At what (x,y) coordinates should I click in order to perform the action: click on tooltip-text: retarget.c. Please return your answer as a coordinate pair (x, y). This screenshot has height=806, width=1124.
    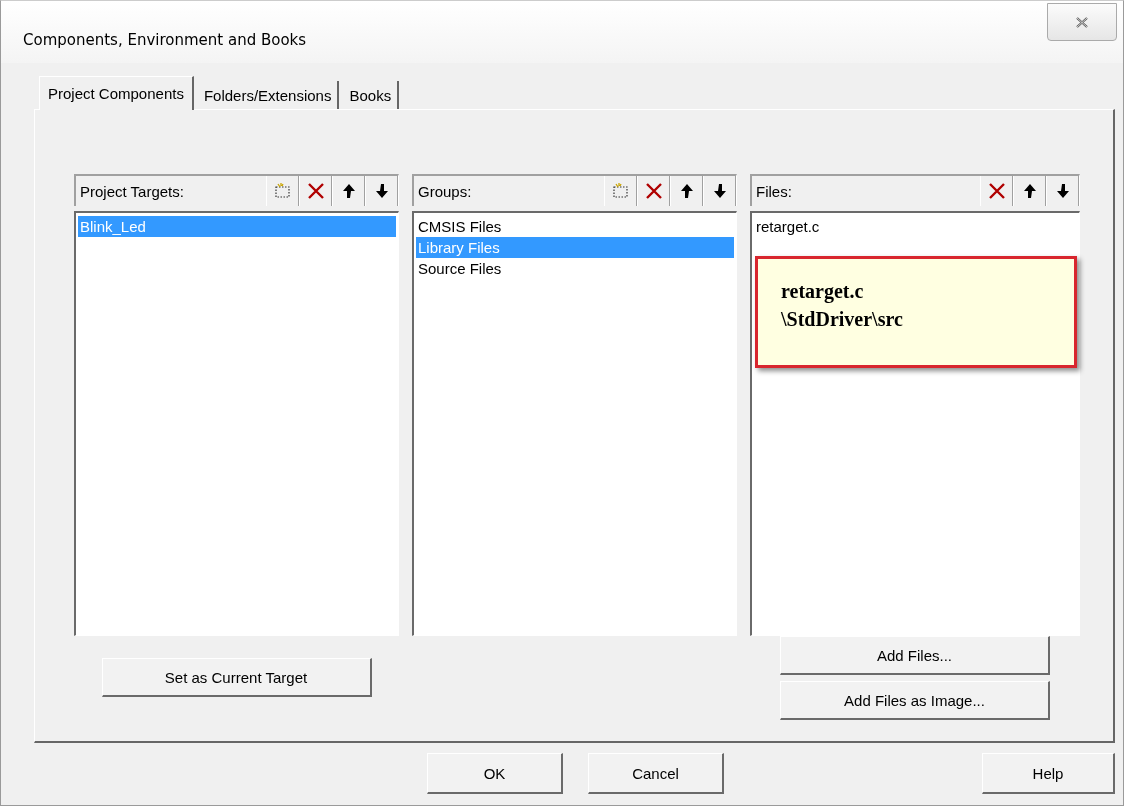
    Looking at the image, I should click on (823, 292).